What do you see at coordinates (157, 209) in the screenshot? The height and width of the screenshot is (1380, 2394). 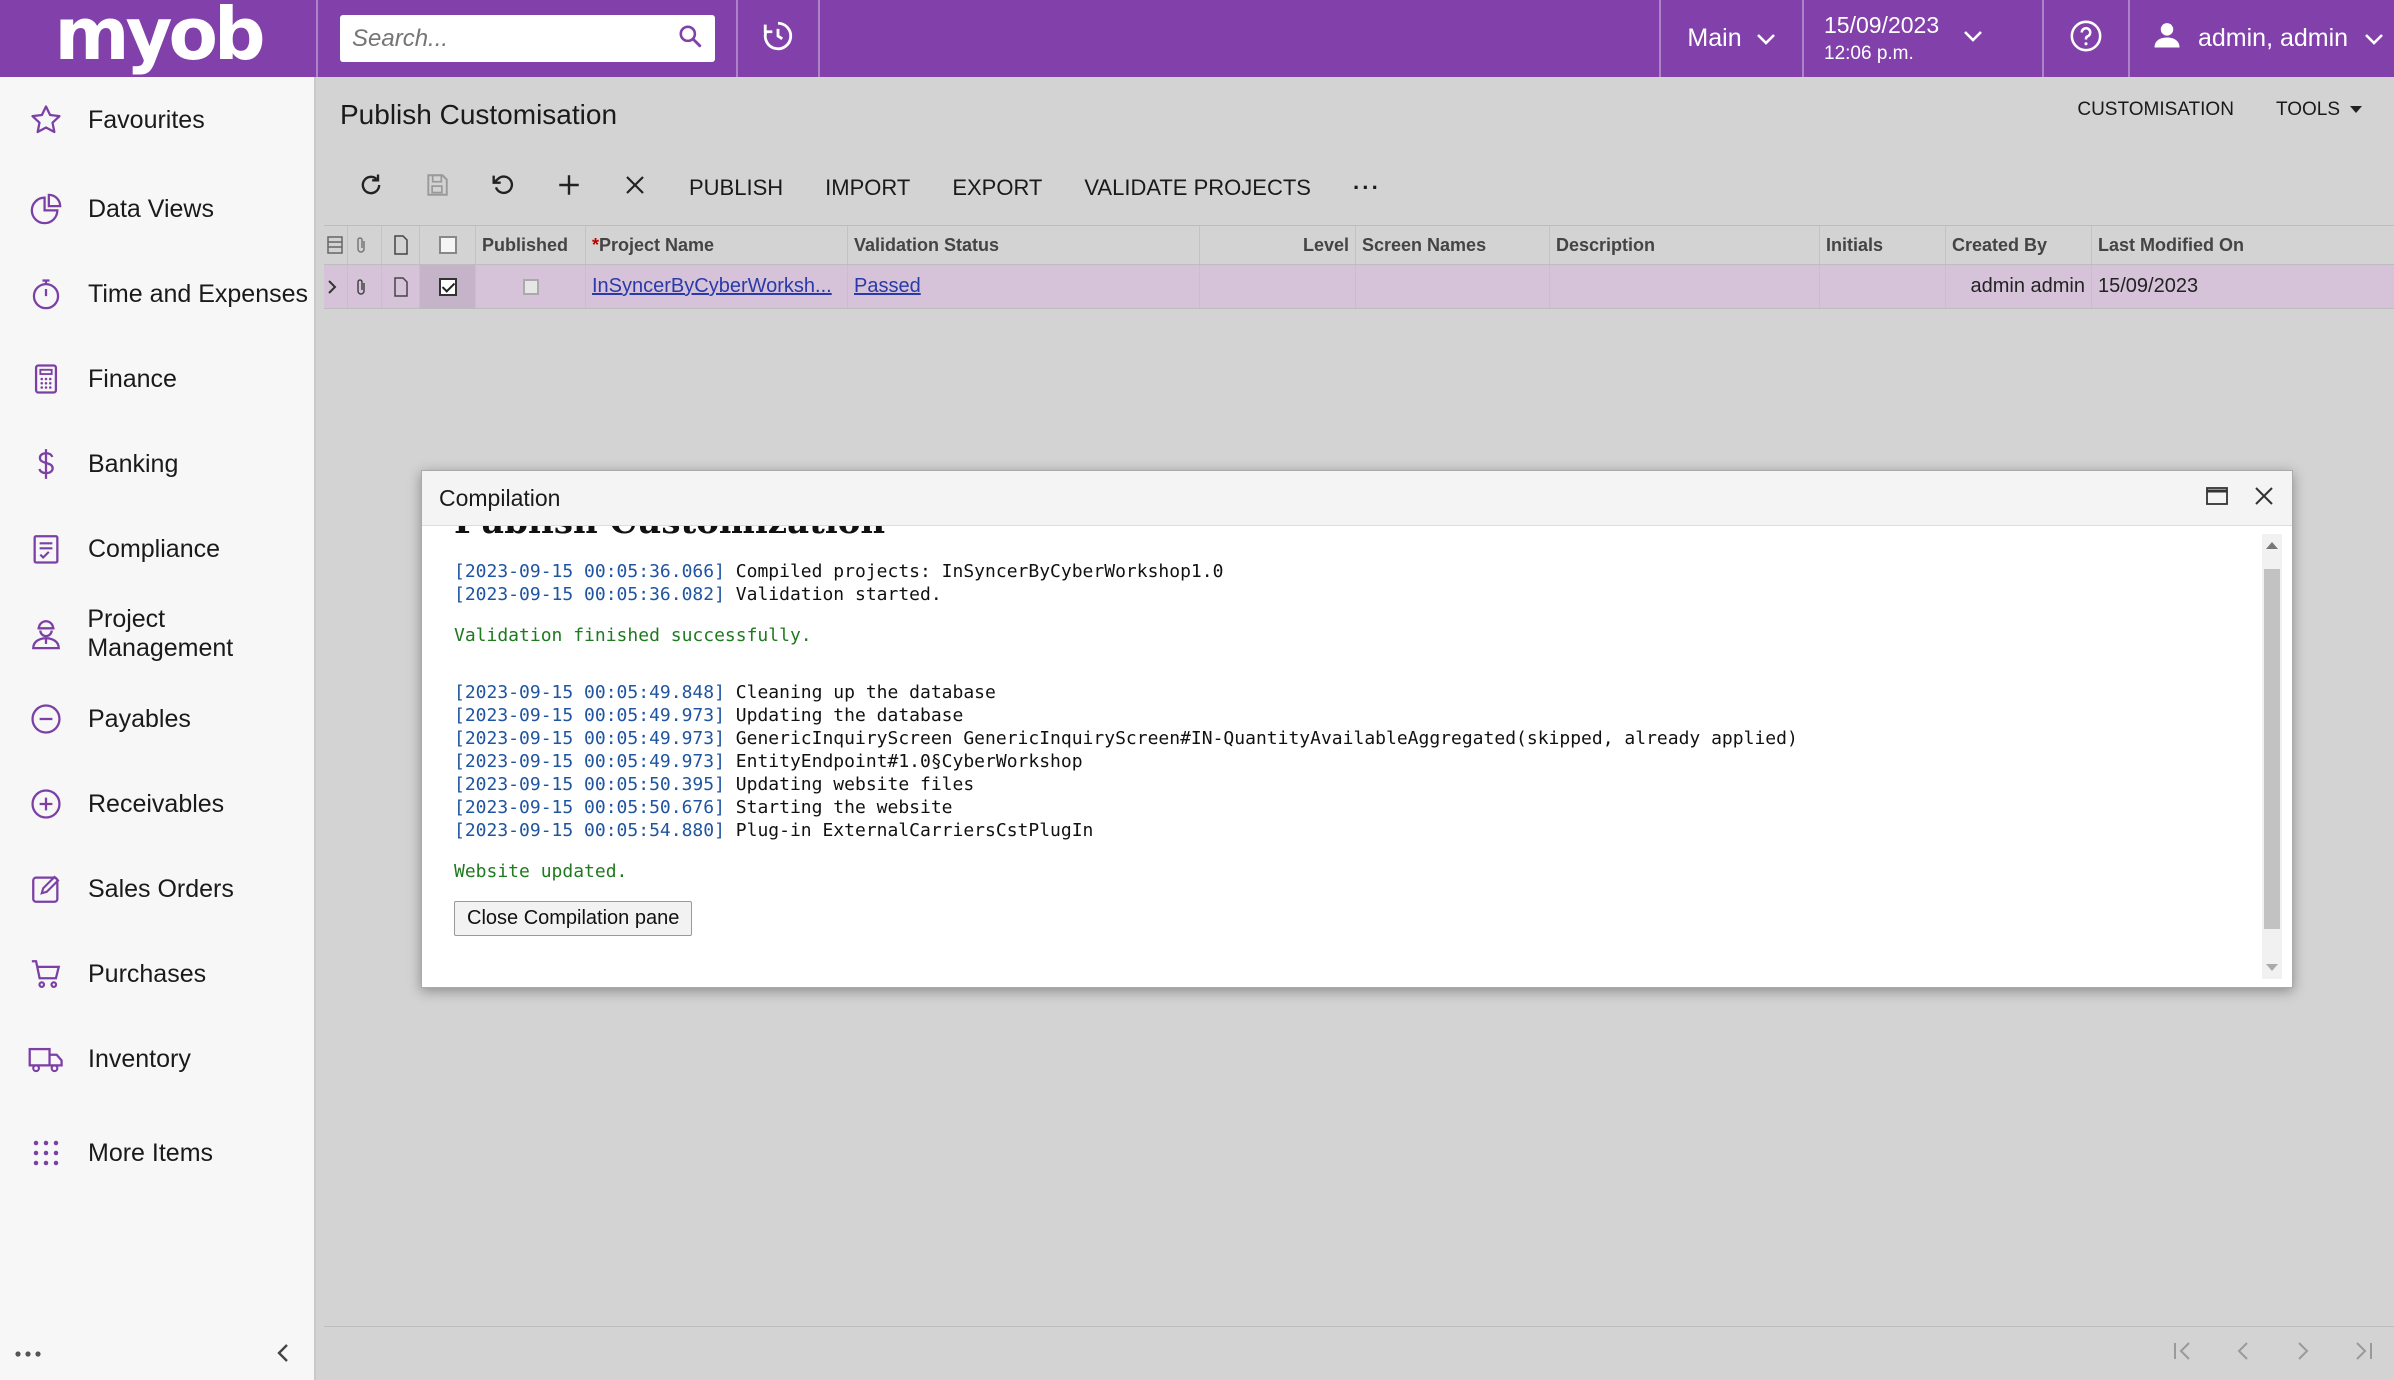 I see `sidebar-item-data-views: Data Views` at bounding box center [157, 209].